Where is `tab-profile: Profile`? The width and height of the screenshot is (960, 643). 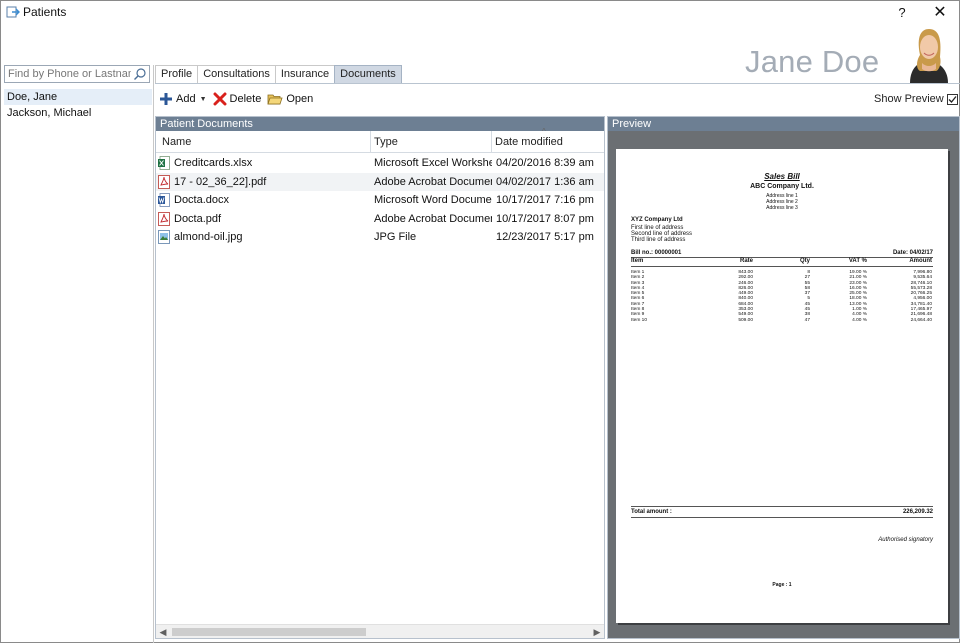
tab-profile: Profile is located at coordinates (177, 74).